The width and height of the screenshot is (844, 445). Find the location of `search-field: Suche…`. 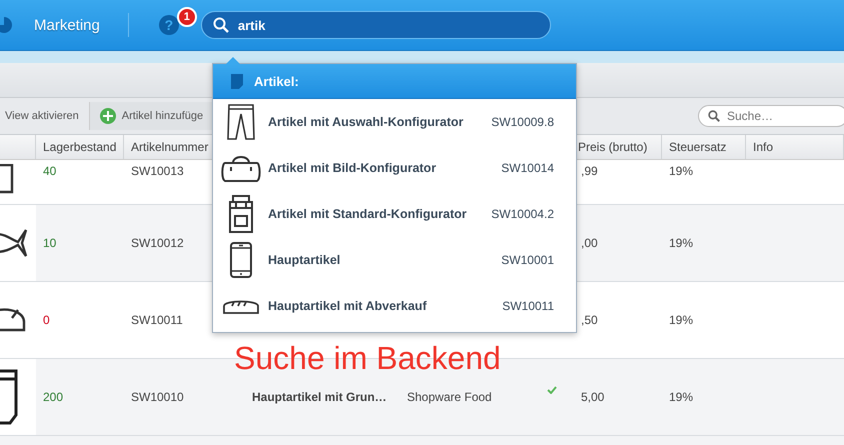

search-field: Suche… is located at coordinates (771, 116).